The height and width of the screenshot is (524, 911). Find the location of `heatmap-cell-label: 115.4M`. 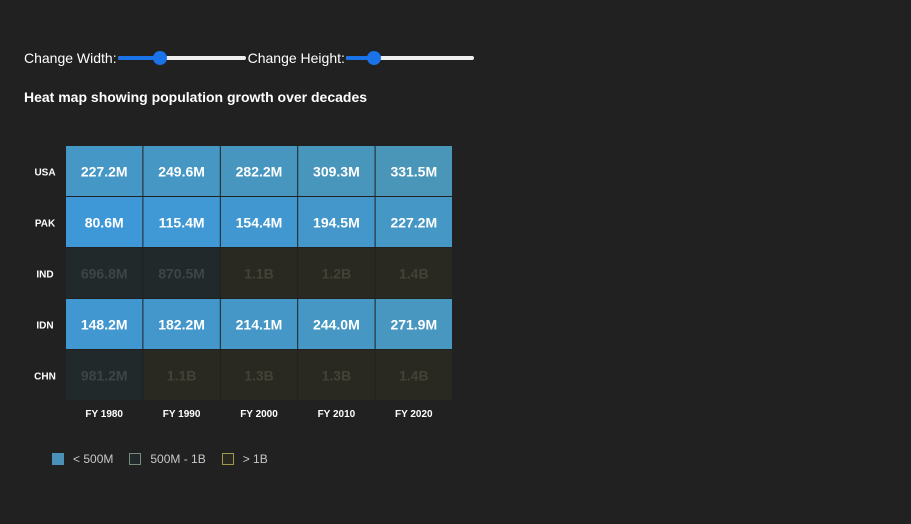

heatmap-cell-label: 115.4M is located at coordinates (182, 223).